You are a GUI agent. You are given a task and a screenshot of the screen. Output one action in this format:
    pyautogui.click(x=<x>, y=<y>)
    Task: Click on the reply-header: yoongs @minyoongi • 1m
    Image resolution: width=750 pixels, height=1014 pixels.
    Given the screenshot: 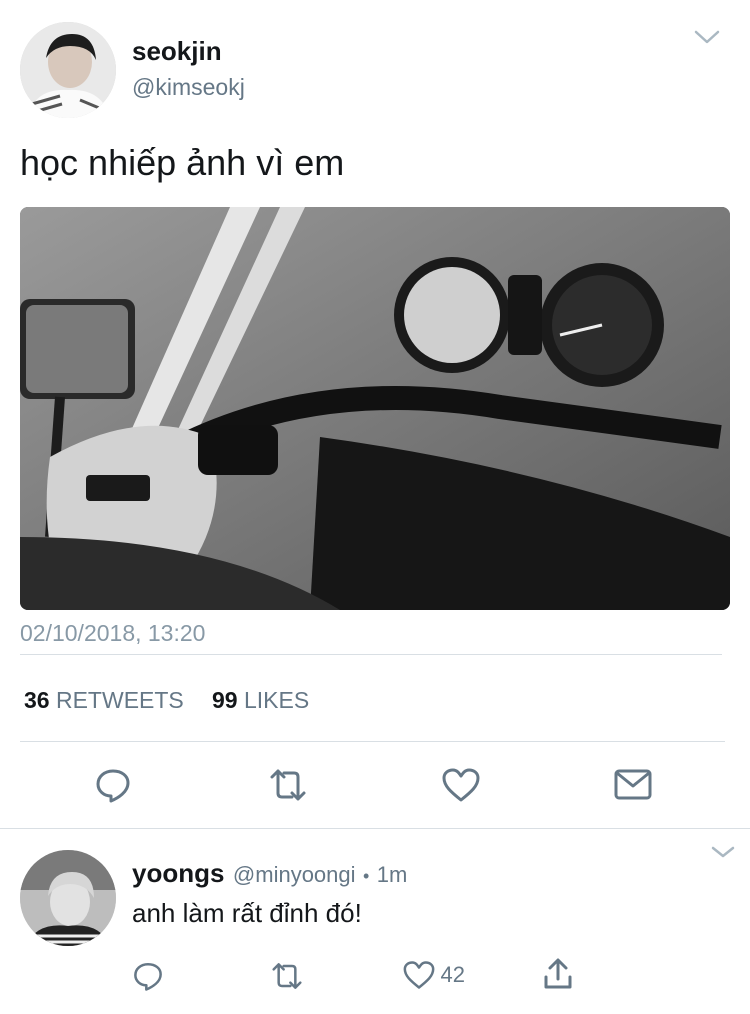 What is the action you would take?
    pyautogui.click(x=269, y=873)
    